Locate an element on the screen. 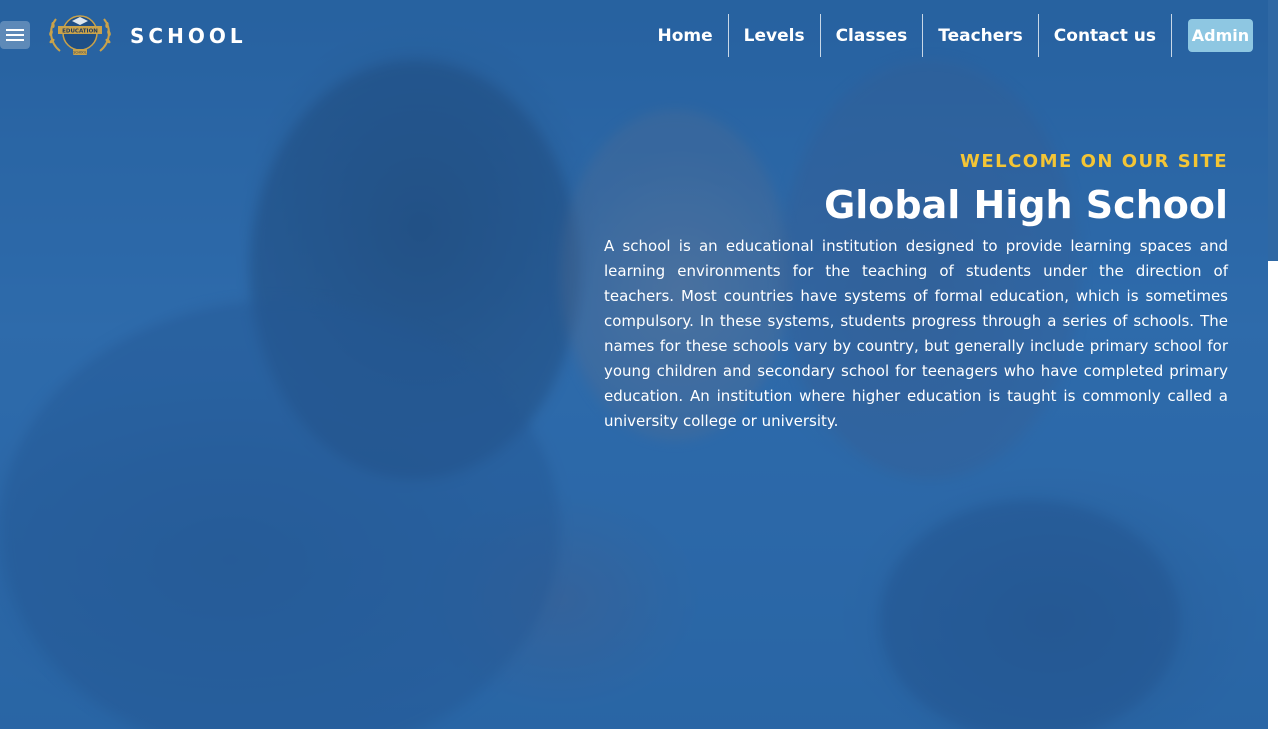  scrollbar-thumb is located at coordinates (1273, 130).